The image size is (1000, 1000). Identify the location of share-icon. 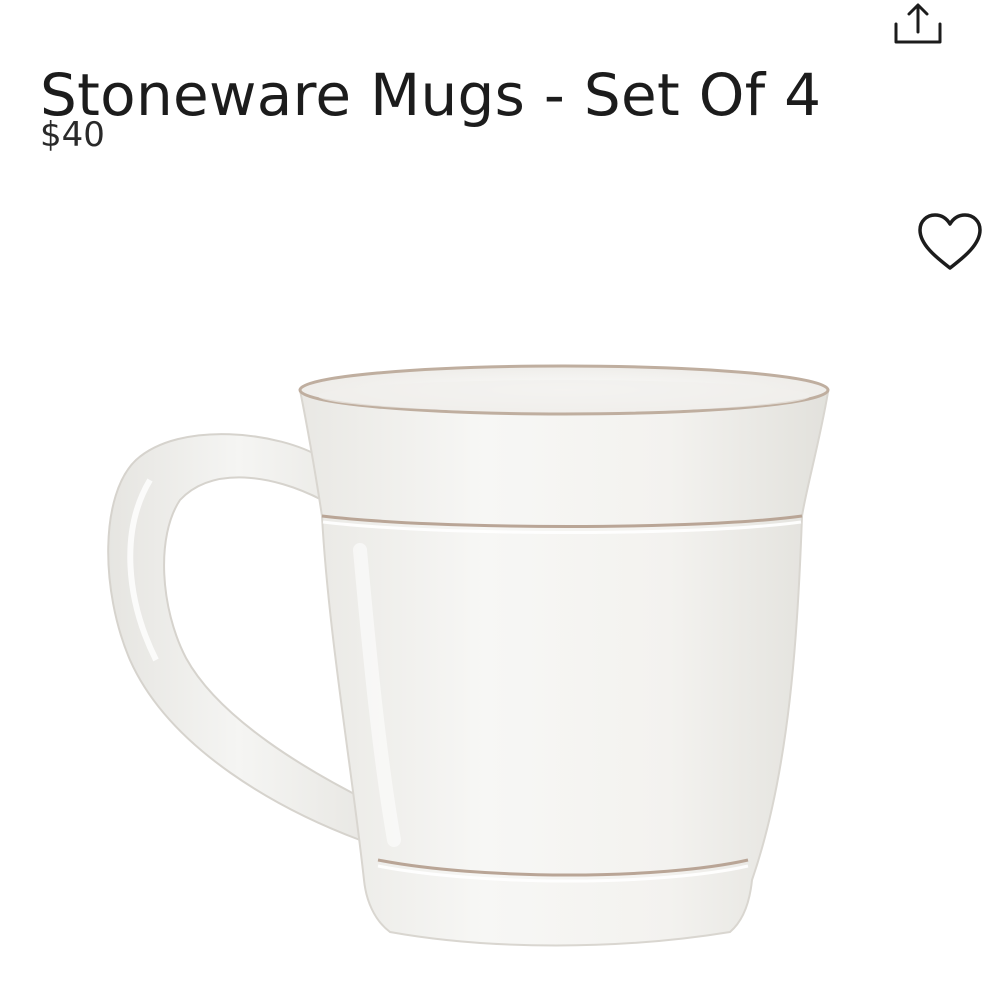
(918, 23).